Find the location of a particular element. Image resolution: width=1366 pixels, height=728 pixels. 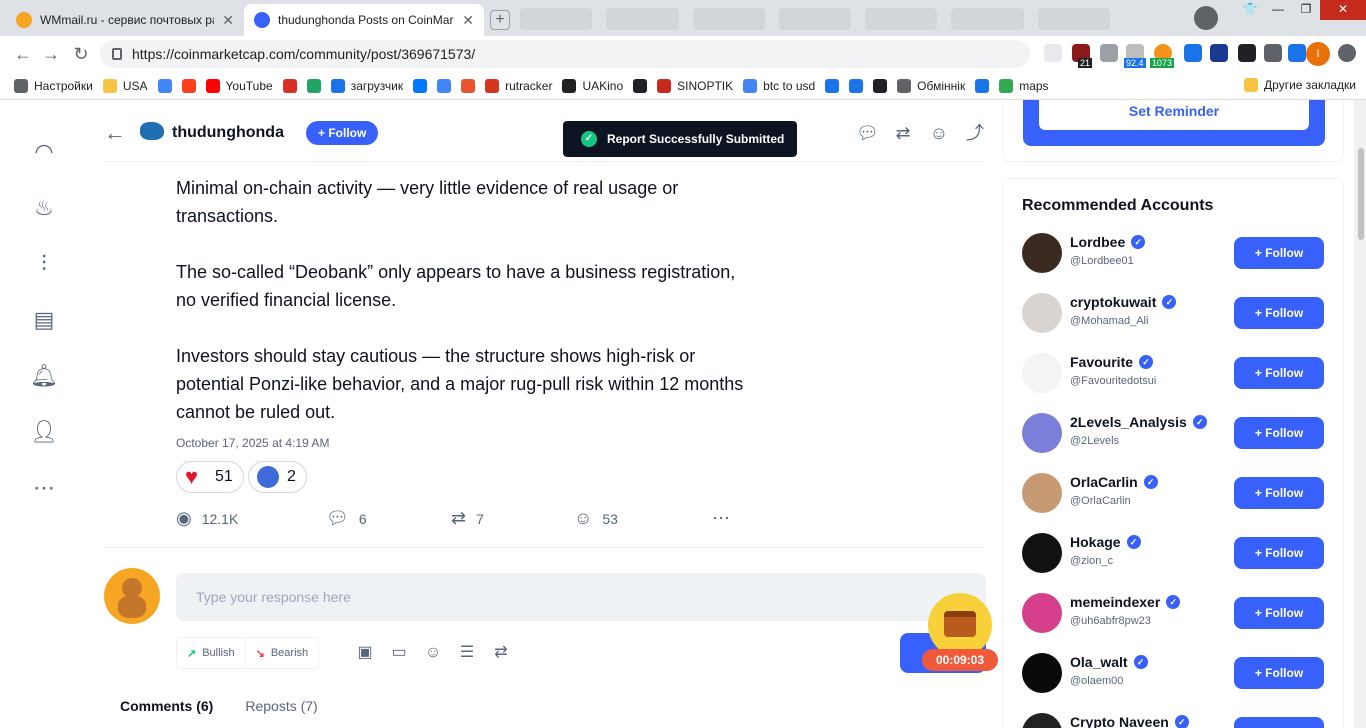

browser-tab-coinmarketcap: thudunghonda Posts on CoinMarketCap ✕ is located at coordinates (364, 20).